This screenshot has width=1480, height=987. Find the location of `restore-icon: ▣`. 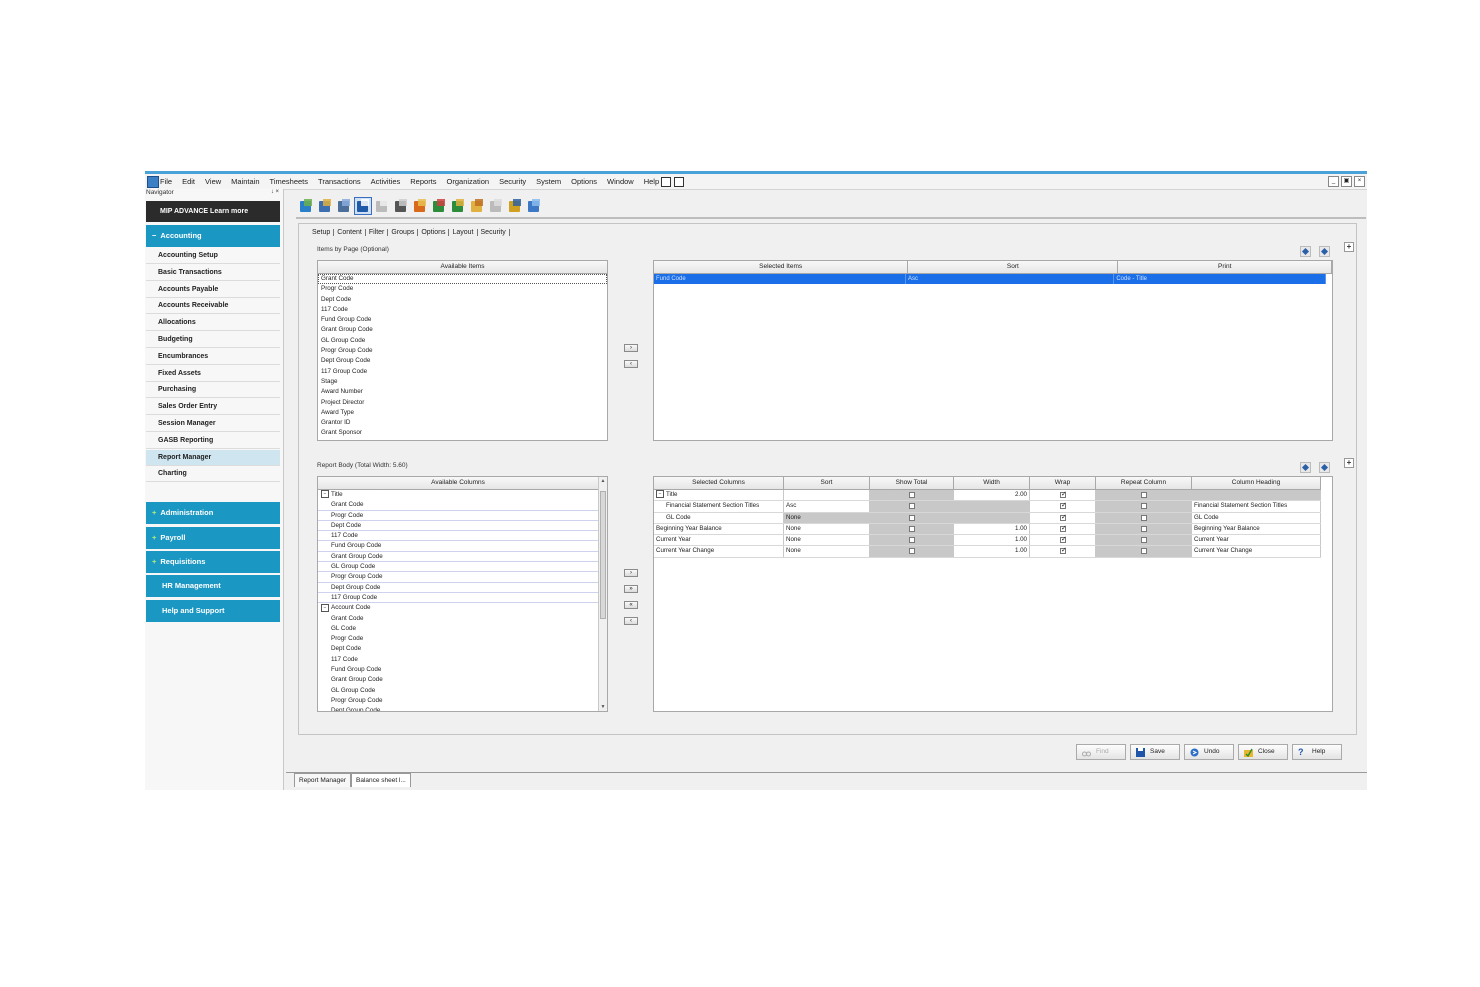

restore-icon: ▣ is located at coordinates (1346, 181).